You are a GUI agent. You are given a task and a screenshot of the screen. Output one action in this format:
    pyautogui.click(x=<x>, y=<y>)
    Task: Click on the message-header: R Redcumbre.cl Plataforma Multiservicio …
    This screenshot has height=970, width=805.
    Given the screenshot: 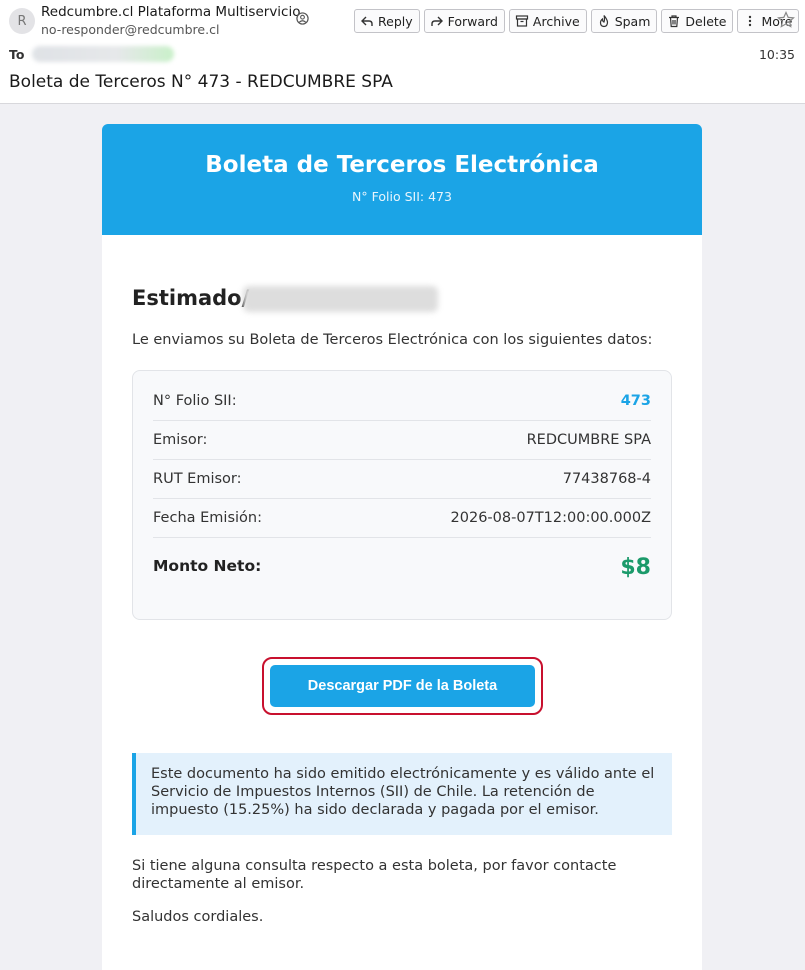 What is the action you would take?
    pyautogui.click(x=402, y=52)
    